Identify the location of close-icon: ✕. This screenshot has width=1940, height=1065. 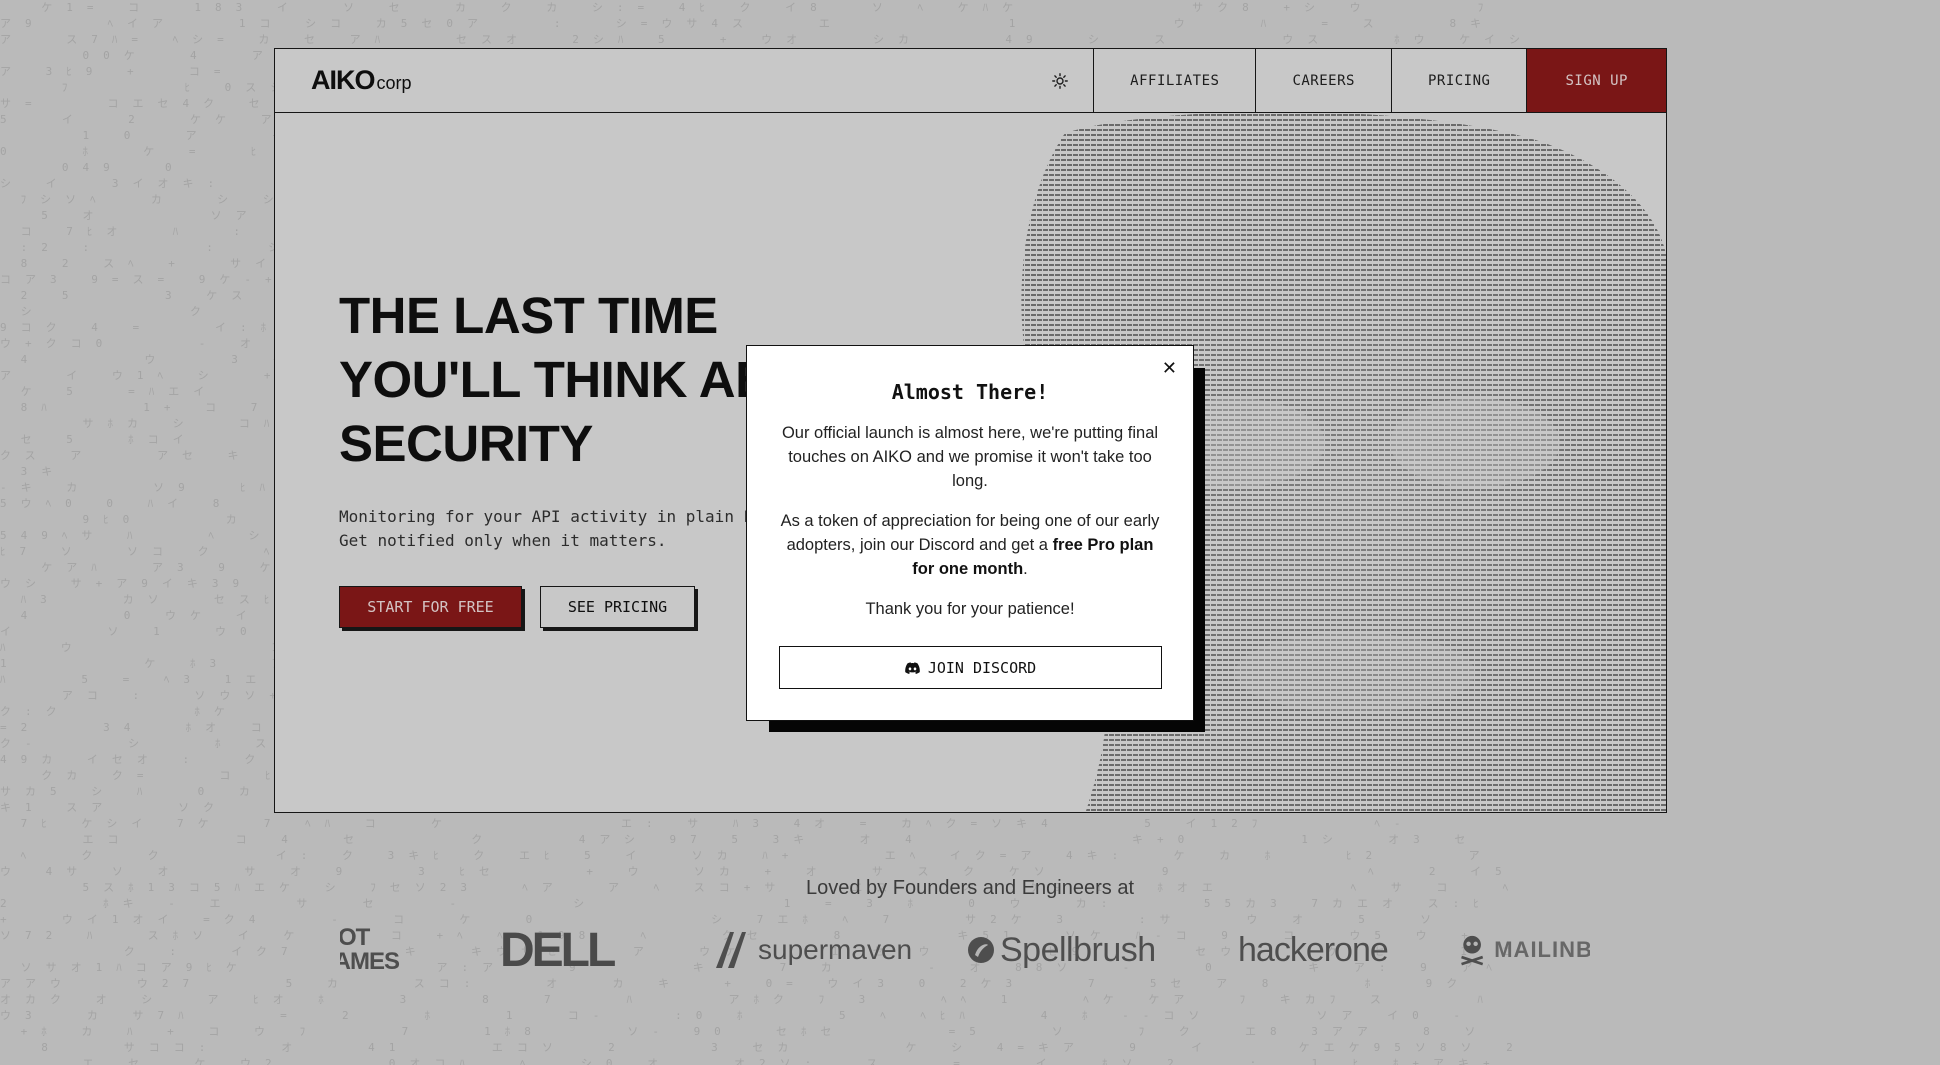
(1169, 368).